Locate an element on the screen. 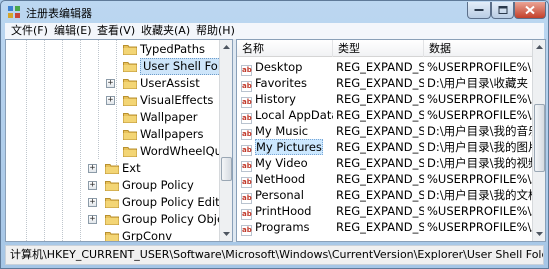  maximize-icon is located at coordinates (502, 10).